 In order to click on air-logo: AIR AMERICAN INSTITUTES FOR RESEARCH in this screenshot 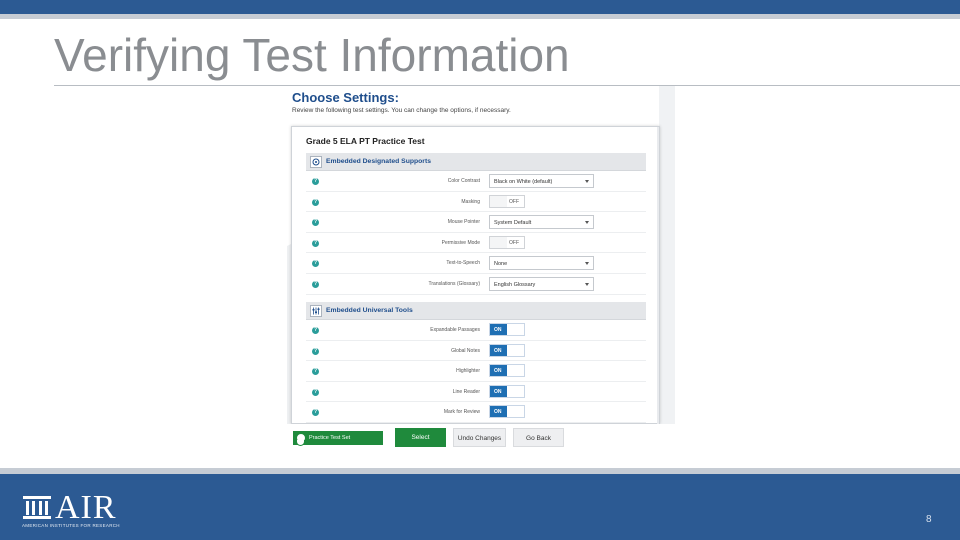, I will do `click(77, 510)`.